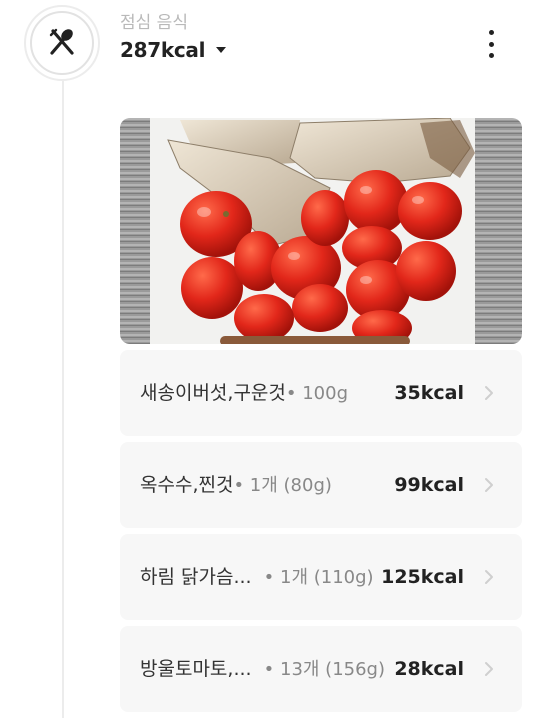 The width and height of the screenshot is (540, 718). Describe the element at coordinates (63, 398) in the screenshot. I see `timeline-line` at that location.